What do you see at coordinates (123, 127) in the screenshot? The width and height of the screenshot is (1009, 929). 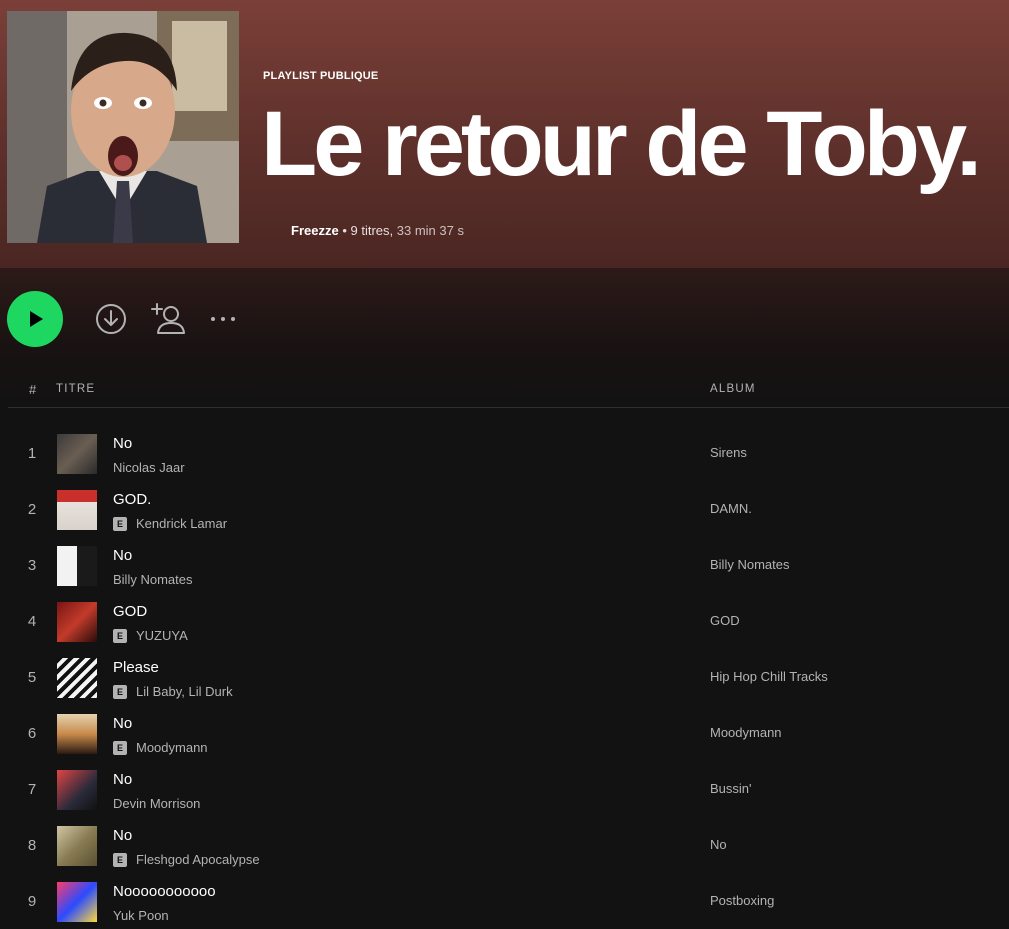 I see `playlist-cover-image` at bounding box center [123, 127].